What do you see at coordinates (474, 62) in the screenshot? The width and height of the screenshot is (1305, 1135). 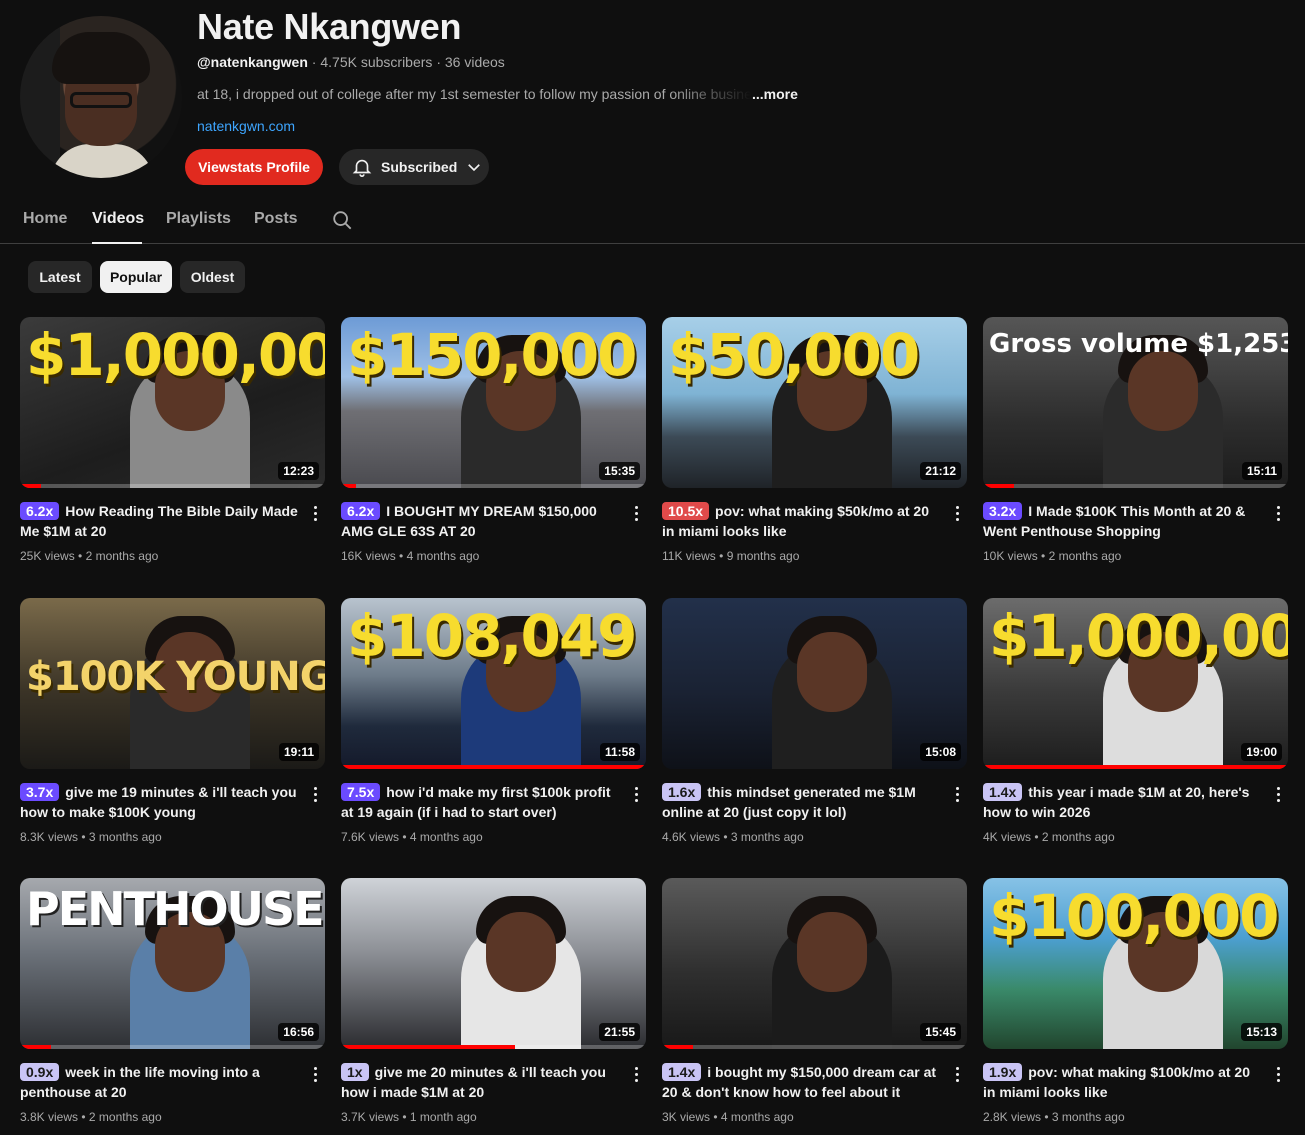 I see `video-count: 36 videos` at bounding box center [474, 62].